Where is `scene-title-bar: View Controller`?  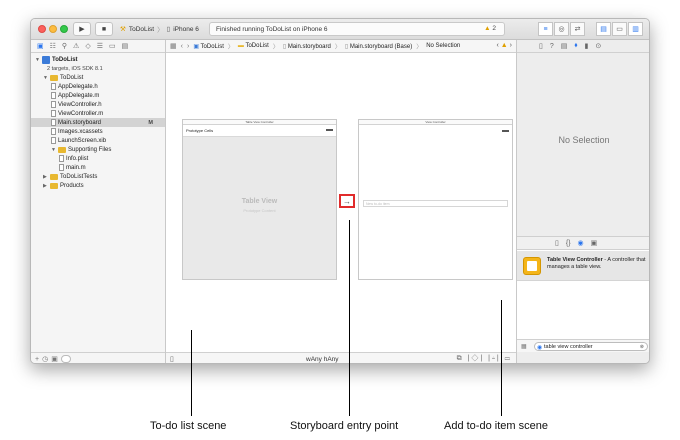 scene-title-bar: View Controller is located at coordinates (435, 122).